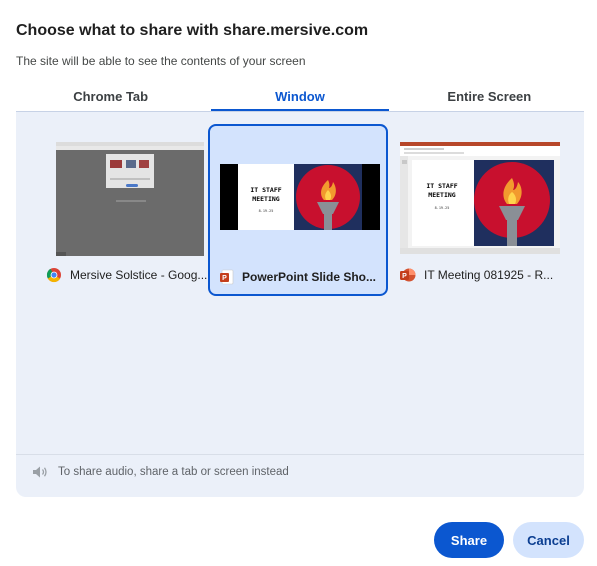 This screenshot has width=597, height=566. I want to click on slideshow-thumbnail: IT STAFF MEETING 8.19.25, so click(300, 197).